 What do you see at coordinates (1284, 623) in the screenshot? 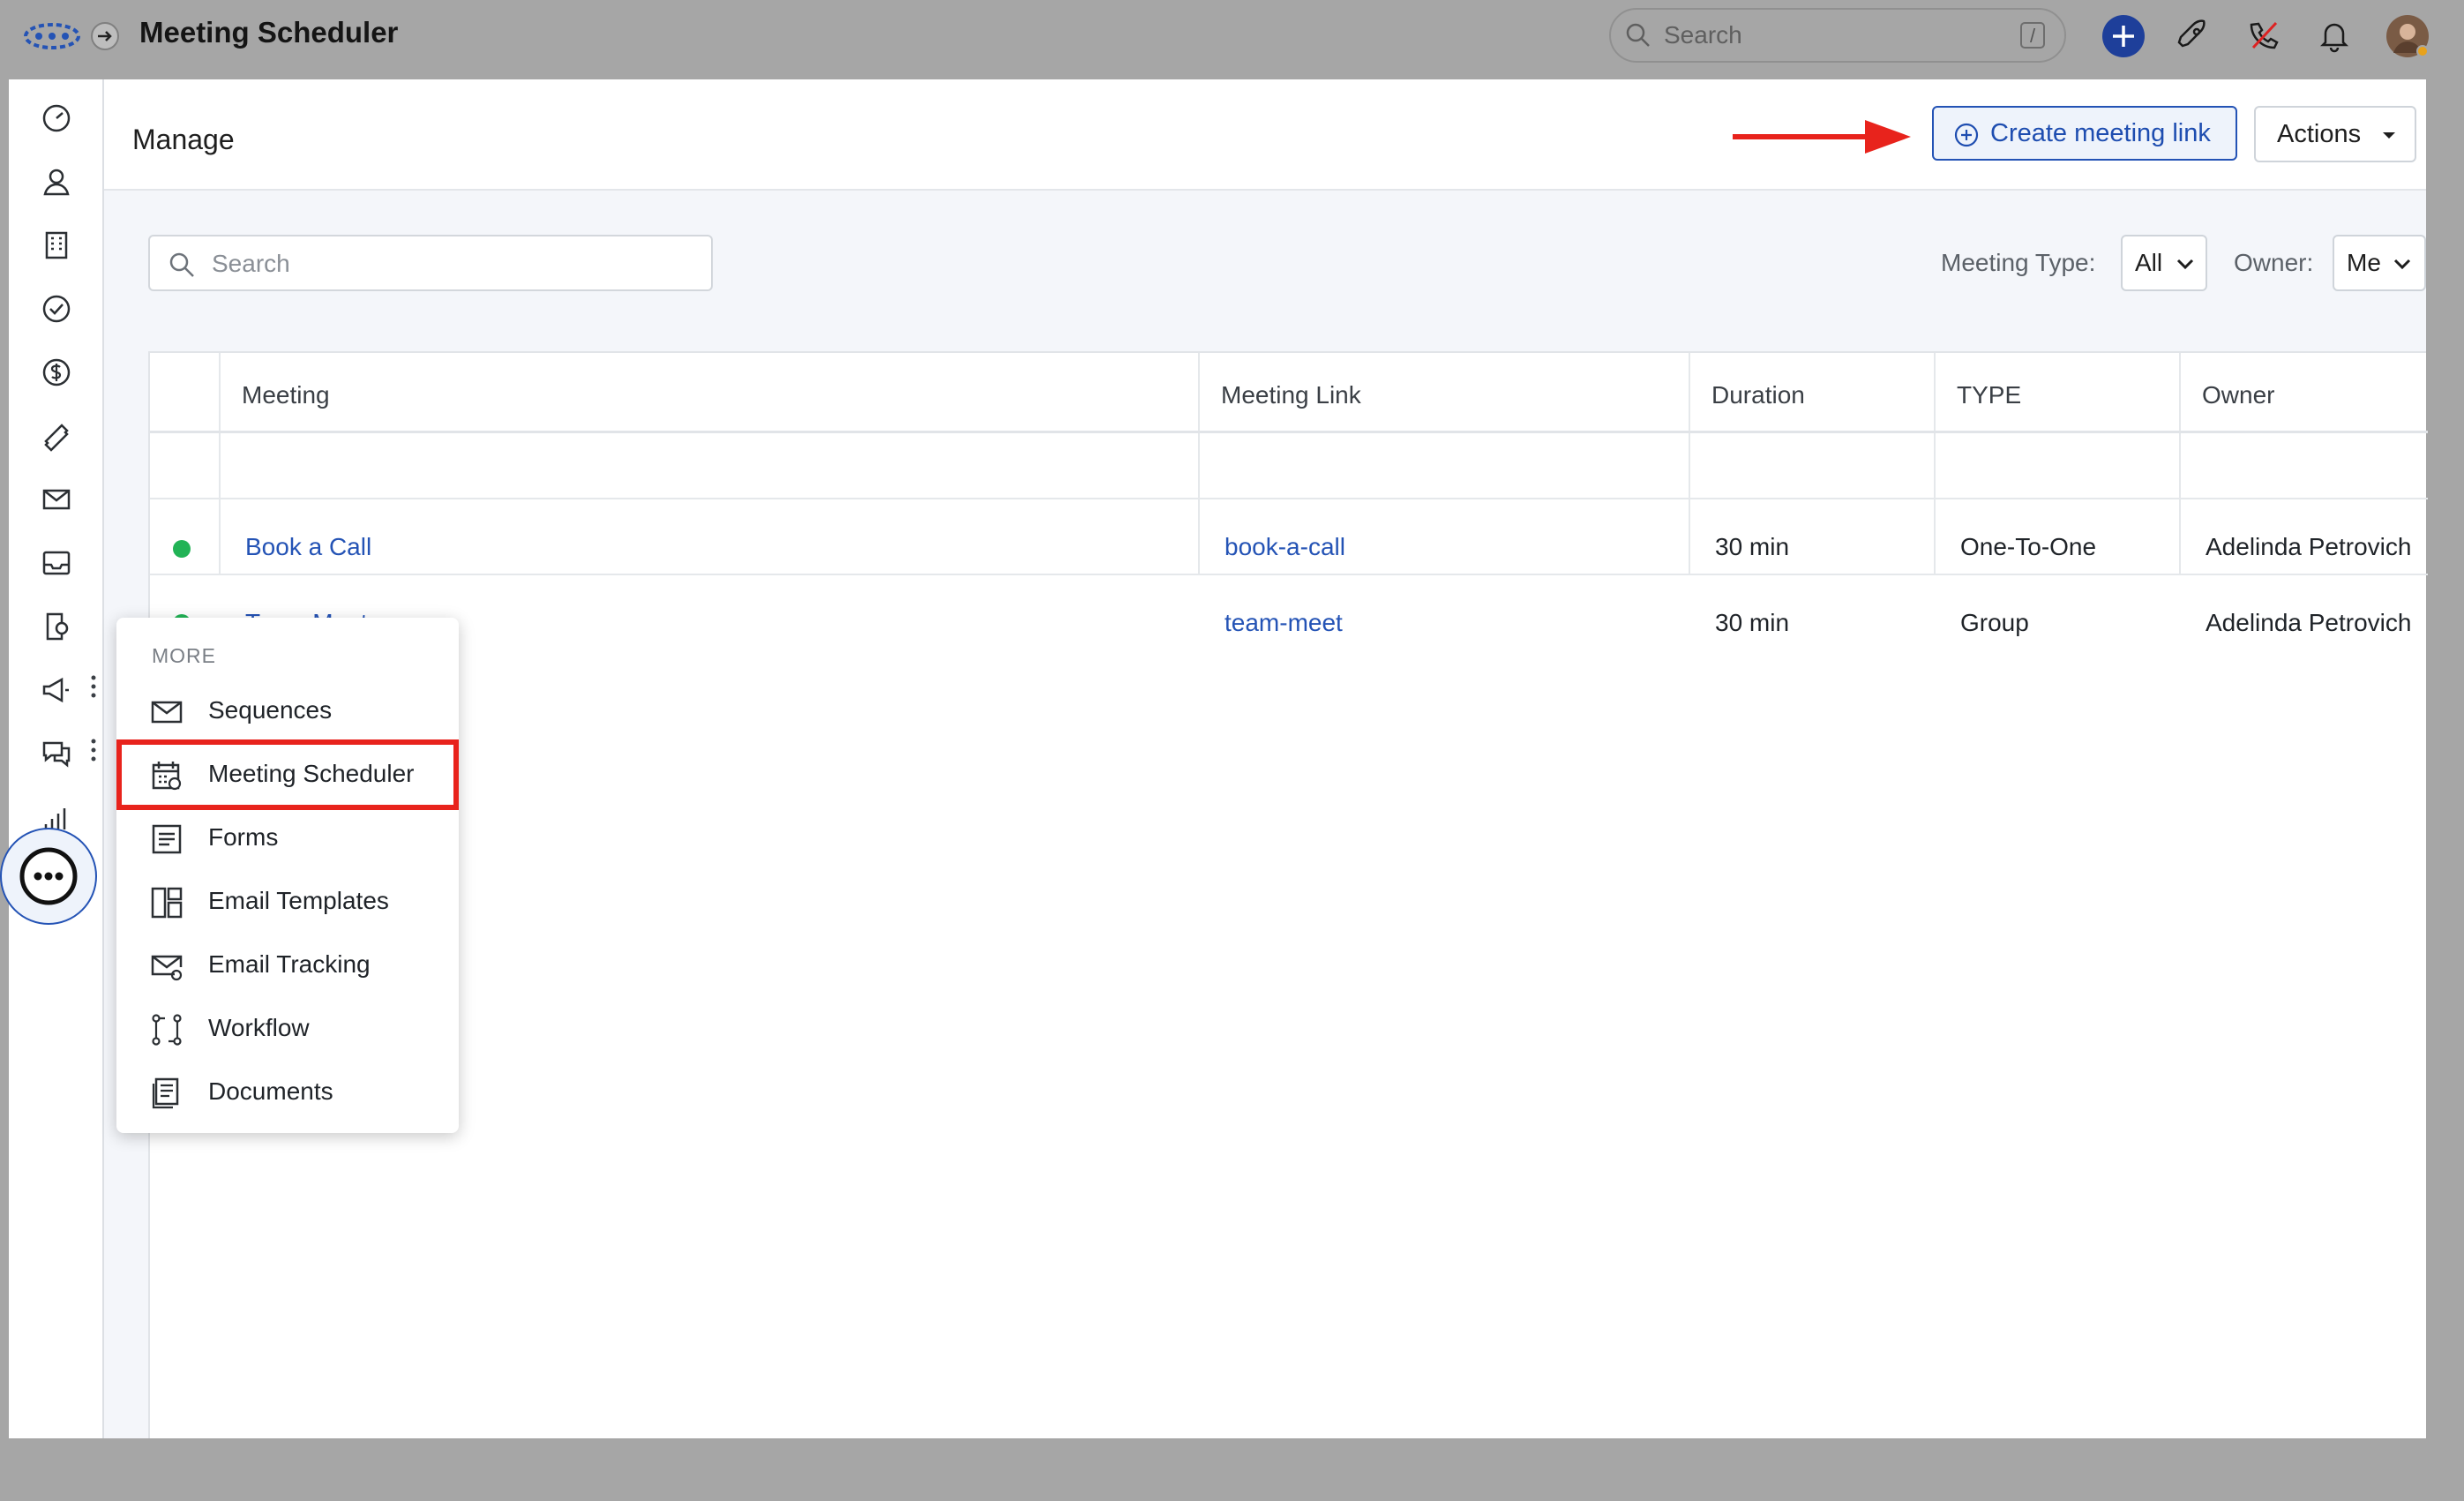
I see `meeting-link: team-meet` at bounding box center [1284, 623].